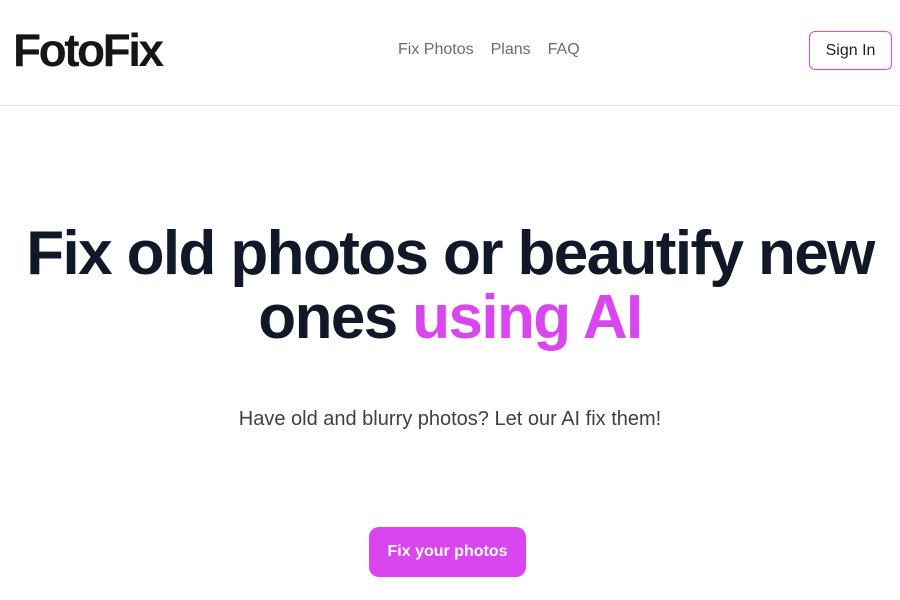 This screenshot has width=900, height=600. What do you see at coordinates (527, 317) in the screenshot?
I see `headline-accent-text: using AI` at bounding box center [527, 317].